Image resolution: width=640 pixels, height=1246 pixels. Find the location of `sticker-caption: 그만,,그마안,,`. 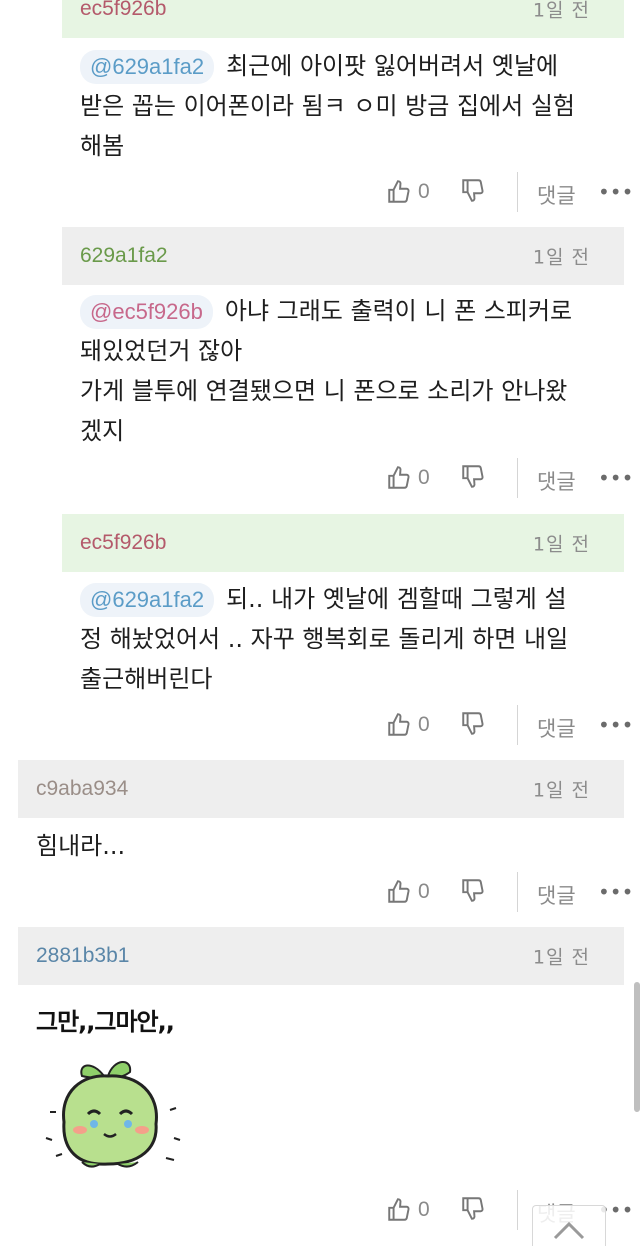

sticker-caption: 그만,,그마안,, is located at coordinates (105, 1022).